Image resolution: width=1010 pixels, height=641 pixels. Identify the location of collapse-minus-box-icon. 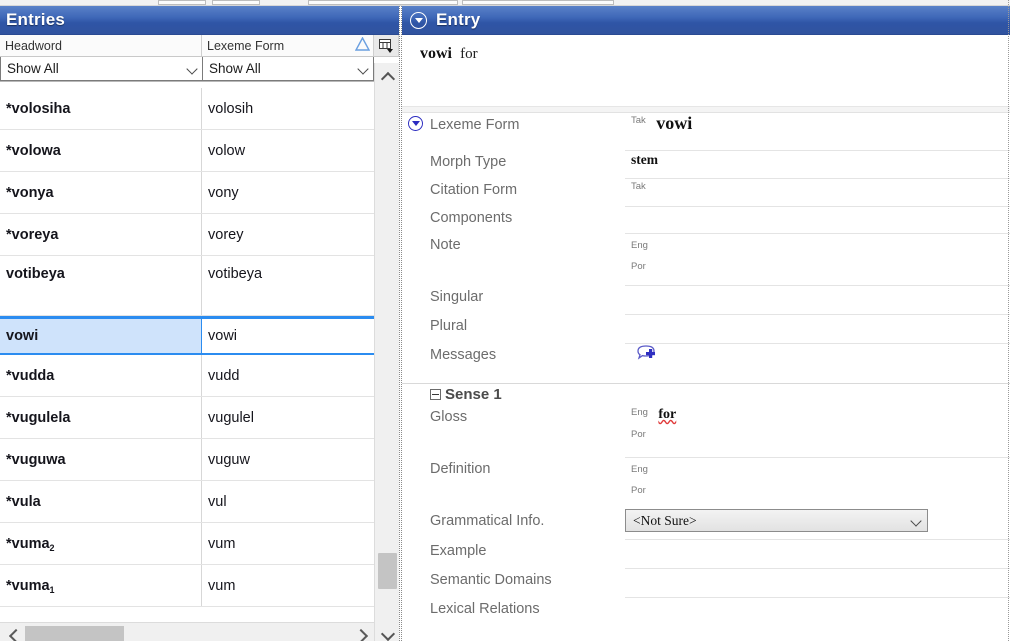
(435, 394).